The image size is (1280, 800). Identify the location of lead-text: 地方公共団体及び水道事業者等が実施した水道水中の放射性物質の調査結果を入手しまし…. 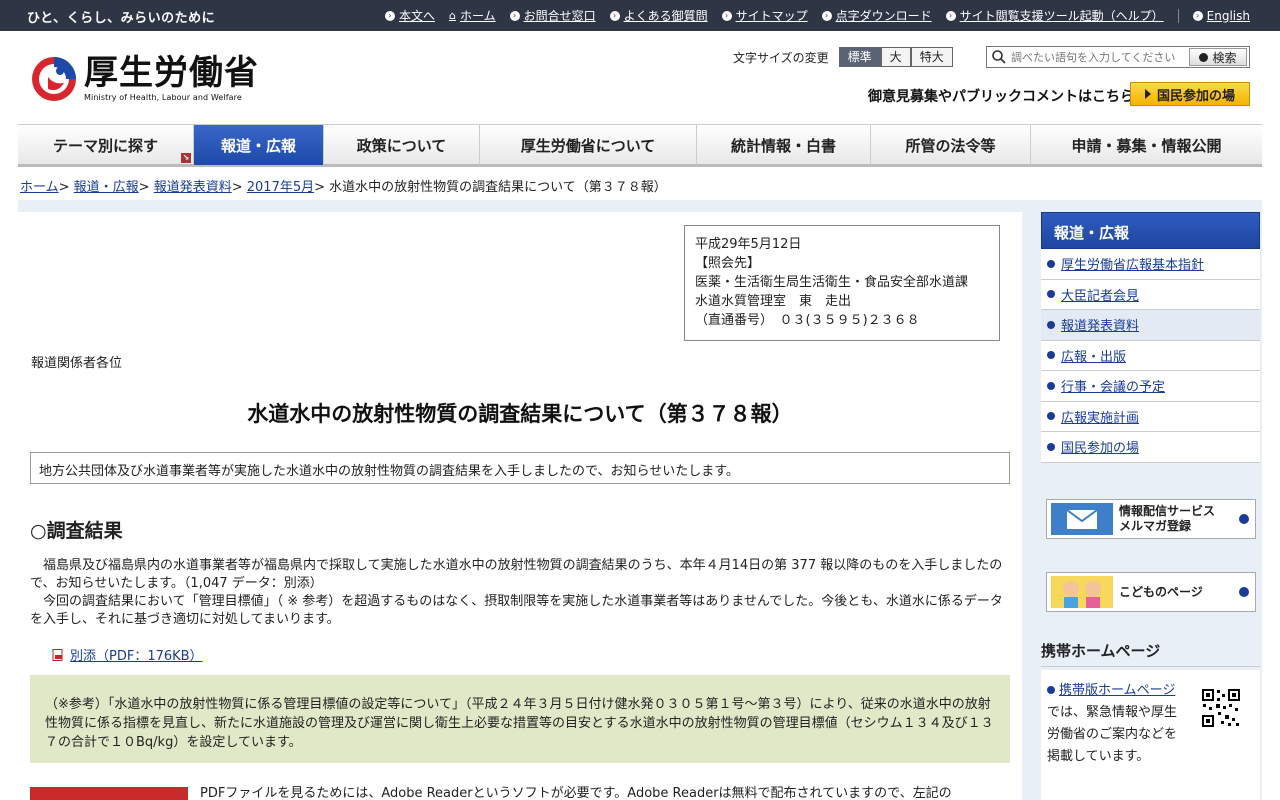
(520, 468).